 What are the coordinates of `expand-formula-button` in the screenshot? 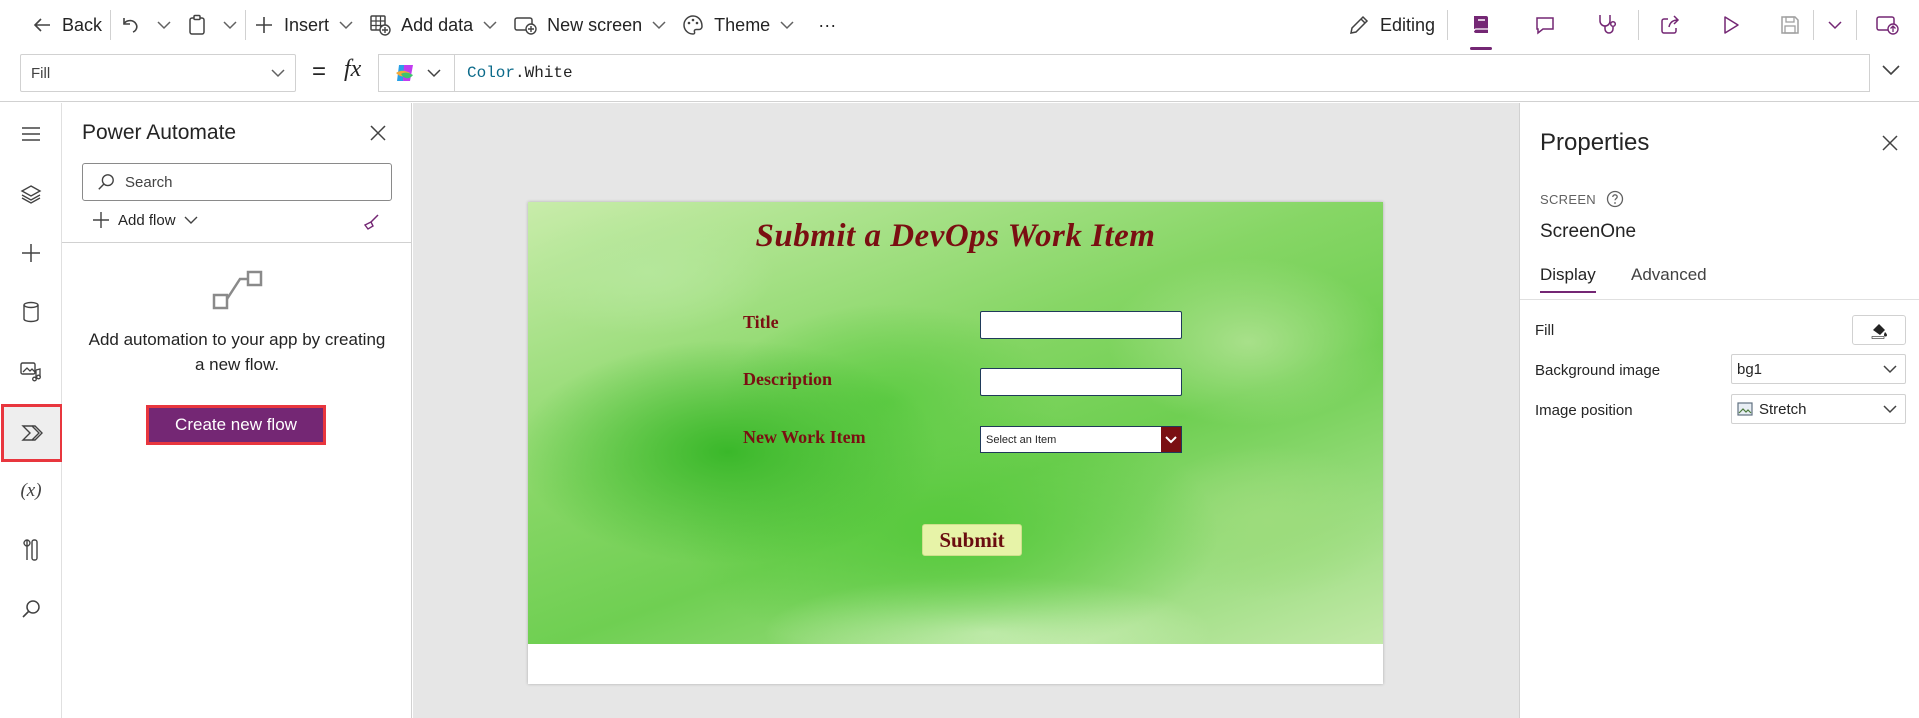 It's located at (1891, 70).